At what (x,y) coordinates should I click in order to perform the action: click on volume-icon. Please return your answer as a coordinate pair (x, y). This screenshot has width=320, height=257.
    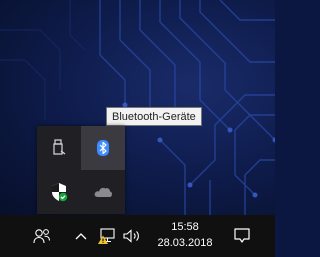
    Looking at the image, I should click on (131, 236).